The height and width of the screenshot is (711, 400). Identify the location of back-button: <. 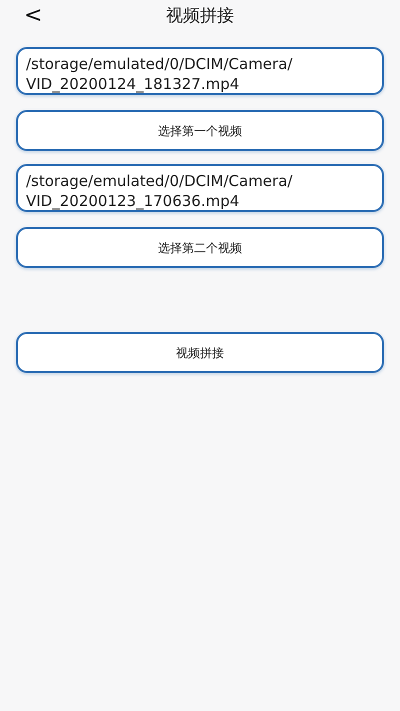
(33, 16).